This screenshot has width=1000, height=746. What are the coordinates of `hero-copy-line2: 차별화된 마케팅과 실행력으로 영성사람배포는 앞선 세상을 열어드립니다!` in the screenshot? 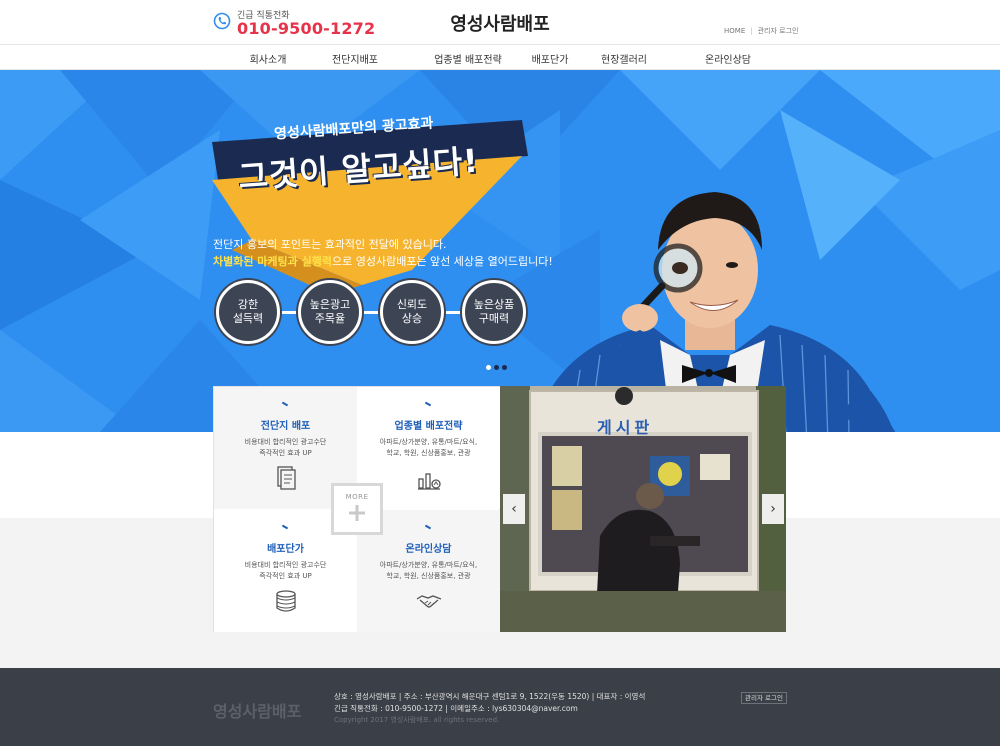 It's located at (383, 261).